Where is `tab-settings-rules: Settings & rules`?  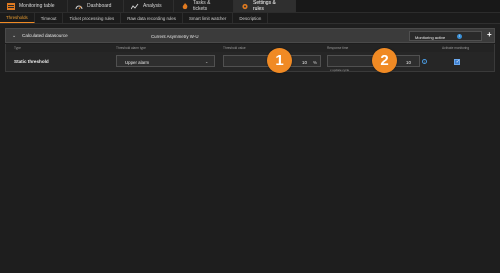
tab-settings-rules: Settings & rules is located at coordinates (265, 6).